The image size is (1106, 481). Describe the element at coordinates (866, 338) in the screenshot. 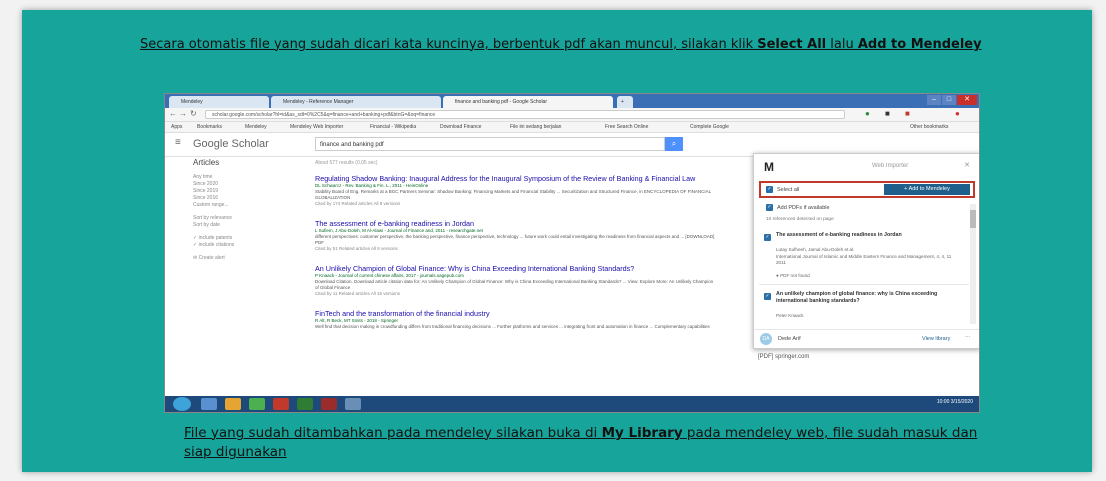

I see `importer-footer: DA Dede Arif View library ⋯` at that location.